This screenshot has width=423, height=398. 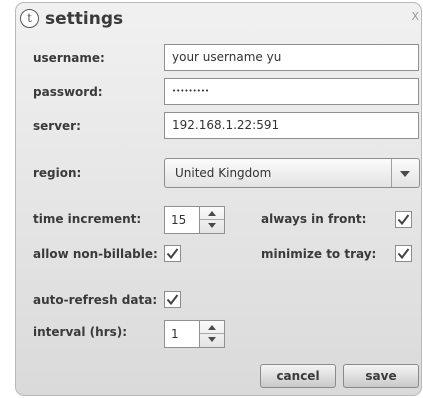 I want to click on time-increment-stepper: 15, so click(x=194, y=220).